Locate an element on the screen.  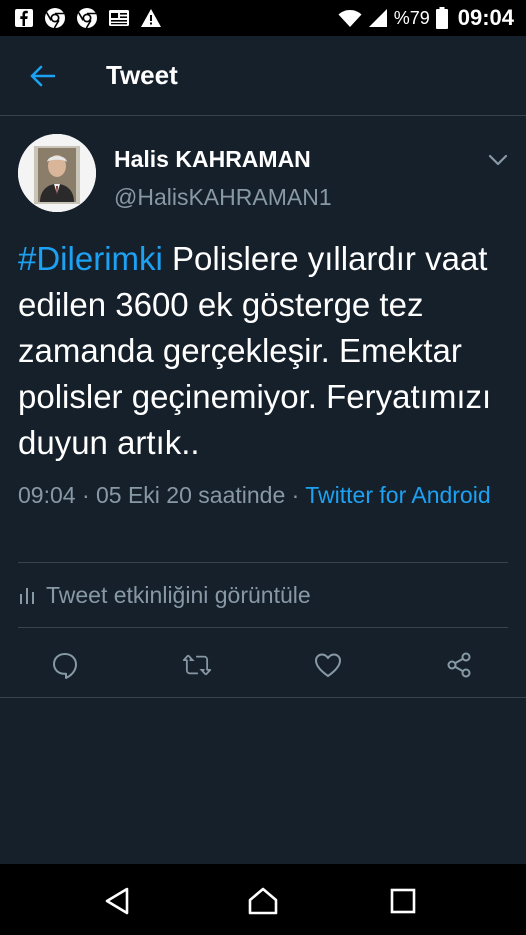
page-title: Tweet is located at coordinates (142, 75).